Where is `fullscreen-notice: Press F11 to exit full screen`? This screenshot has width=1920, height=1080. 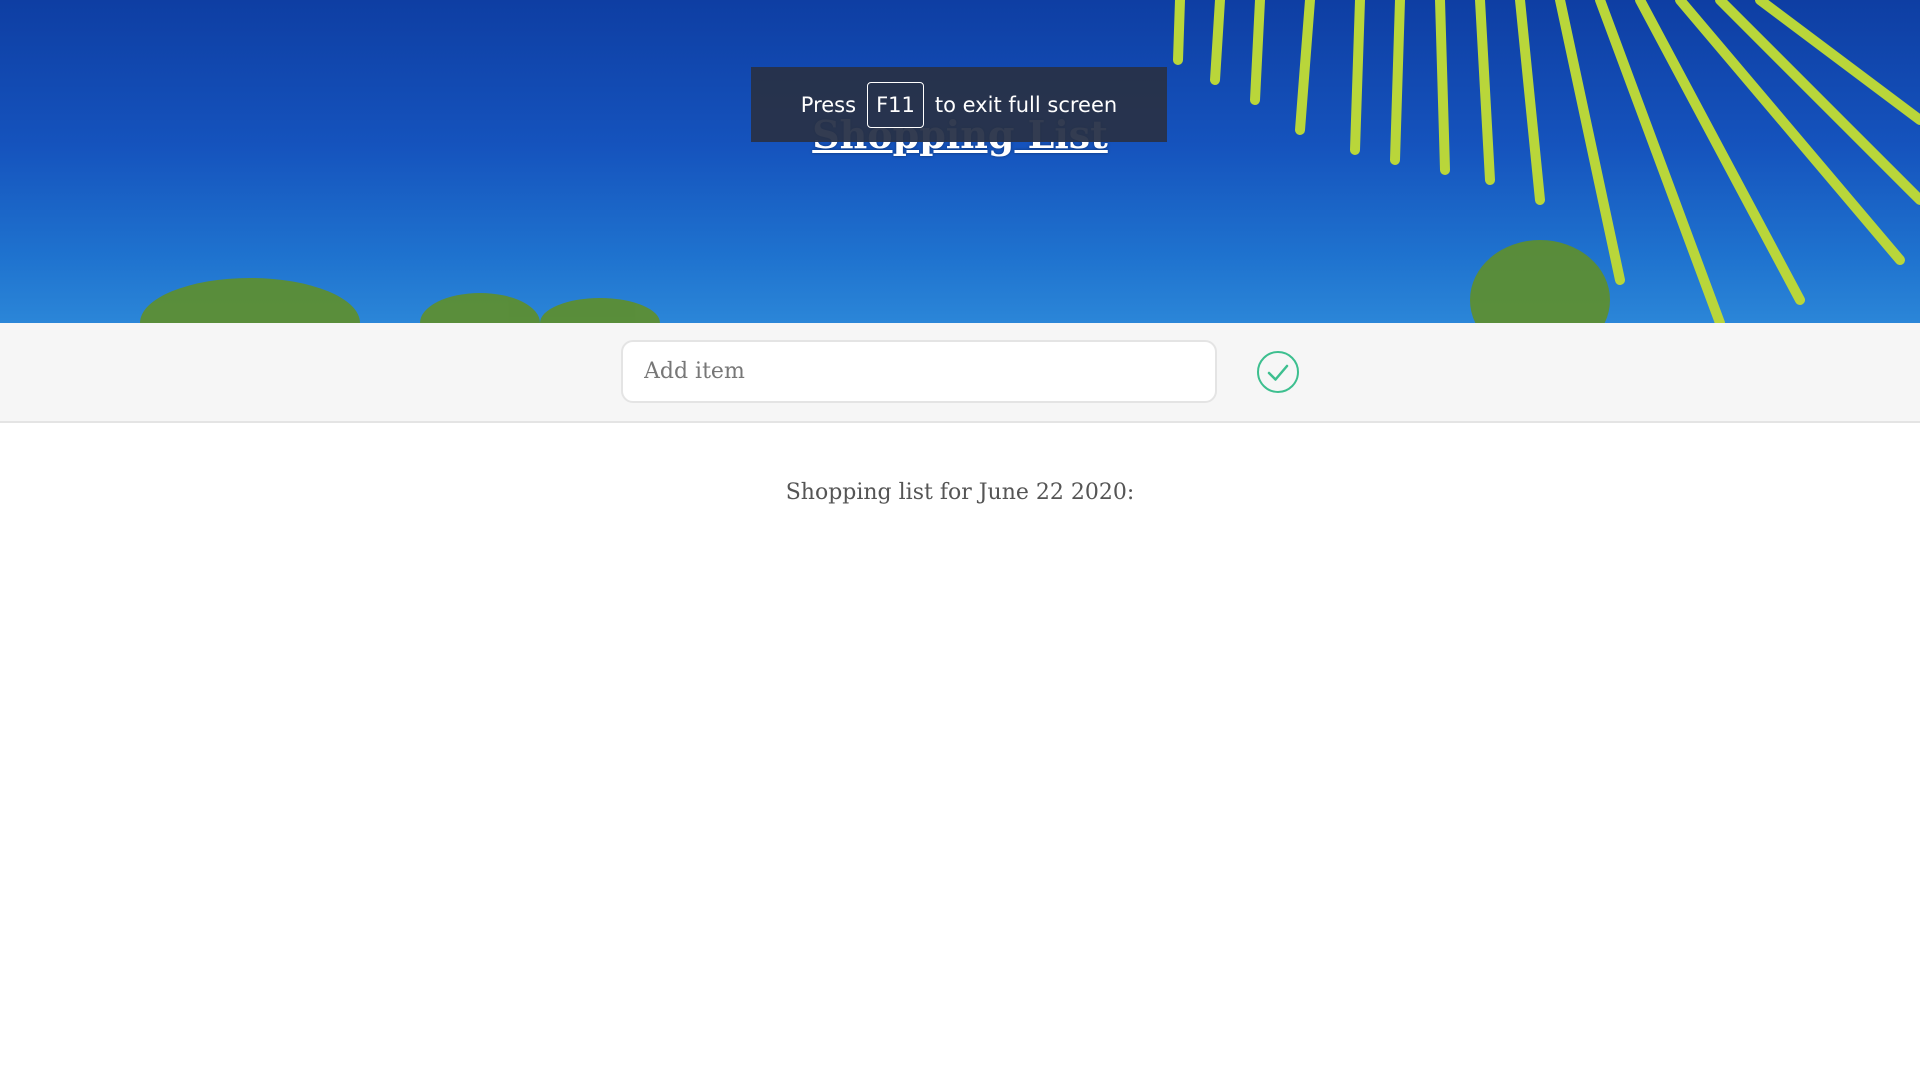
fullscreen-notice: Press F11 to exit full screen is located at coordinates (959, 104).